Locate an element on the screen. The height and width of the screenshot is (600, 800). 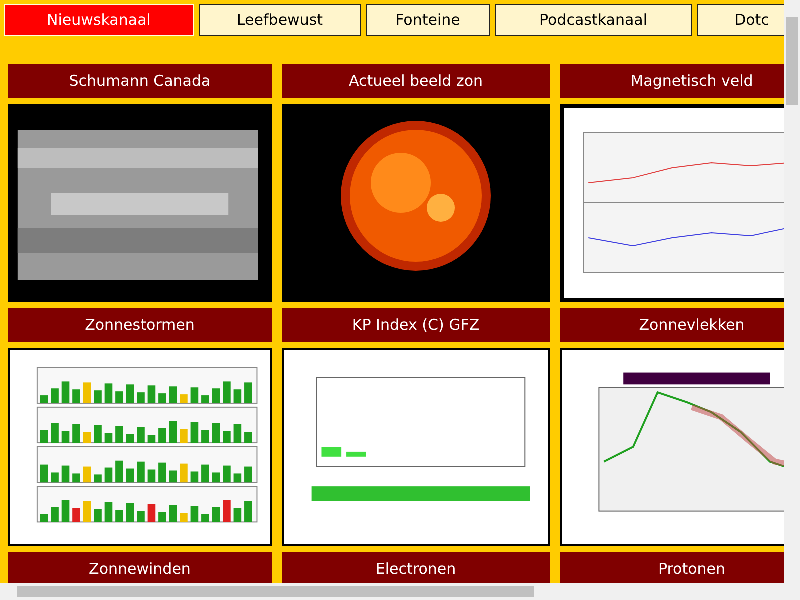
panel-header: Schumann Canada is located at coordinates (140, 81).